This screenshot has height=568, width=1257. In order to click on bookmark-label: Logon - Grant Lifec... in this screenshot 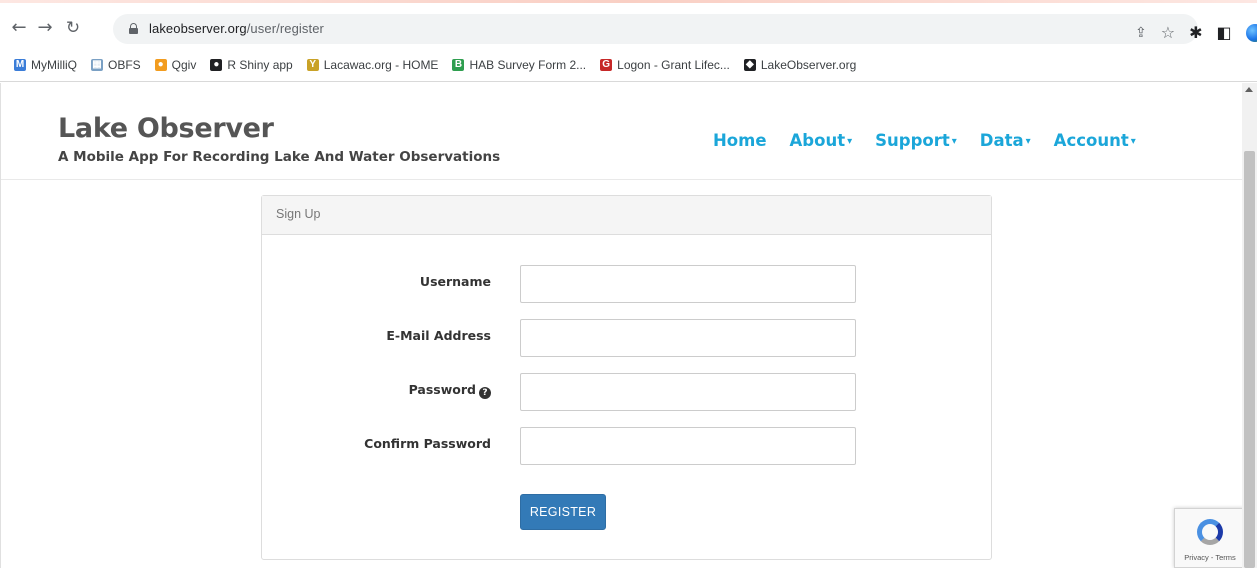, I will do `click(673, 65)`.